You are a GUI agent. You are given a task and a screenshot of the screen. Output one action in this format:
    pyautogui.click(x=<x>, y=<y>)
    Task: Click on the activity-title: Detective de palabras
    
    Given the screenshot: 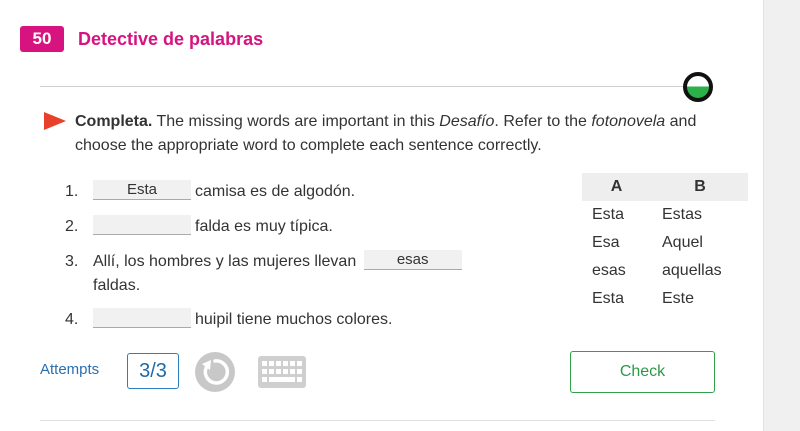 What is the action you would take?
    pyautogui.click(x=171, y=38)
    